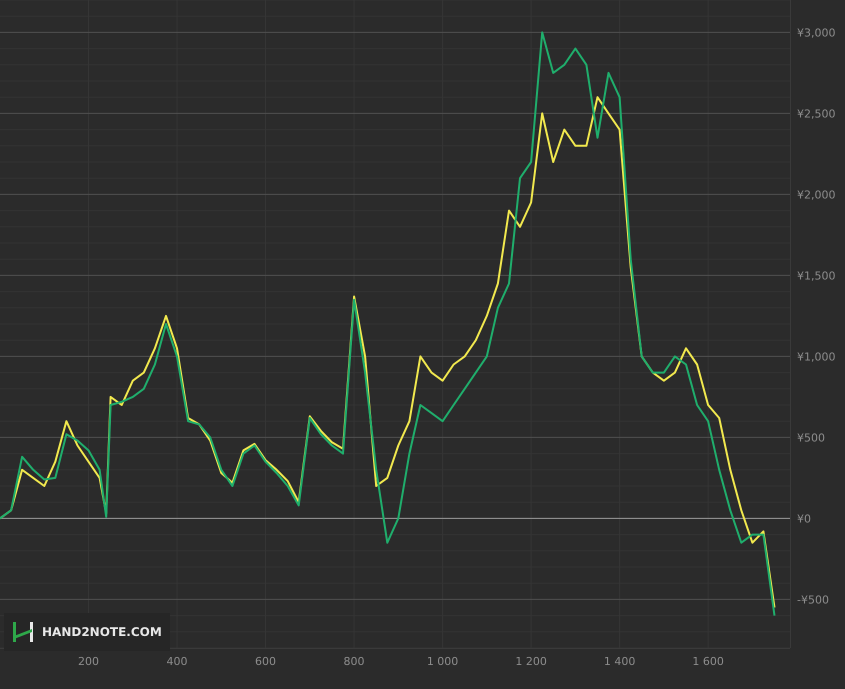  What do you see at coordinates (265, 661) in the screenshot?
I see `x-tick-label: 600` at bounding box center [265, 661].